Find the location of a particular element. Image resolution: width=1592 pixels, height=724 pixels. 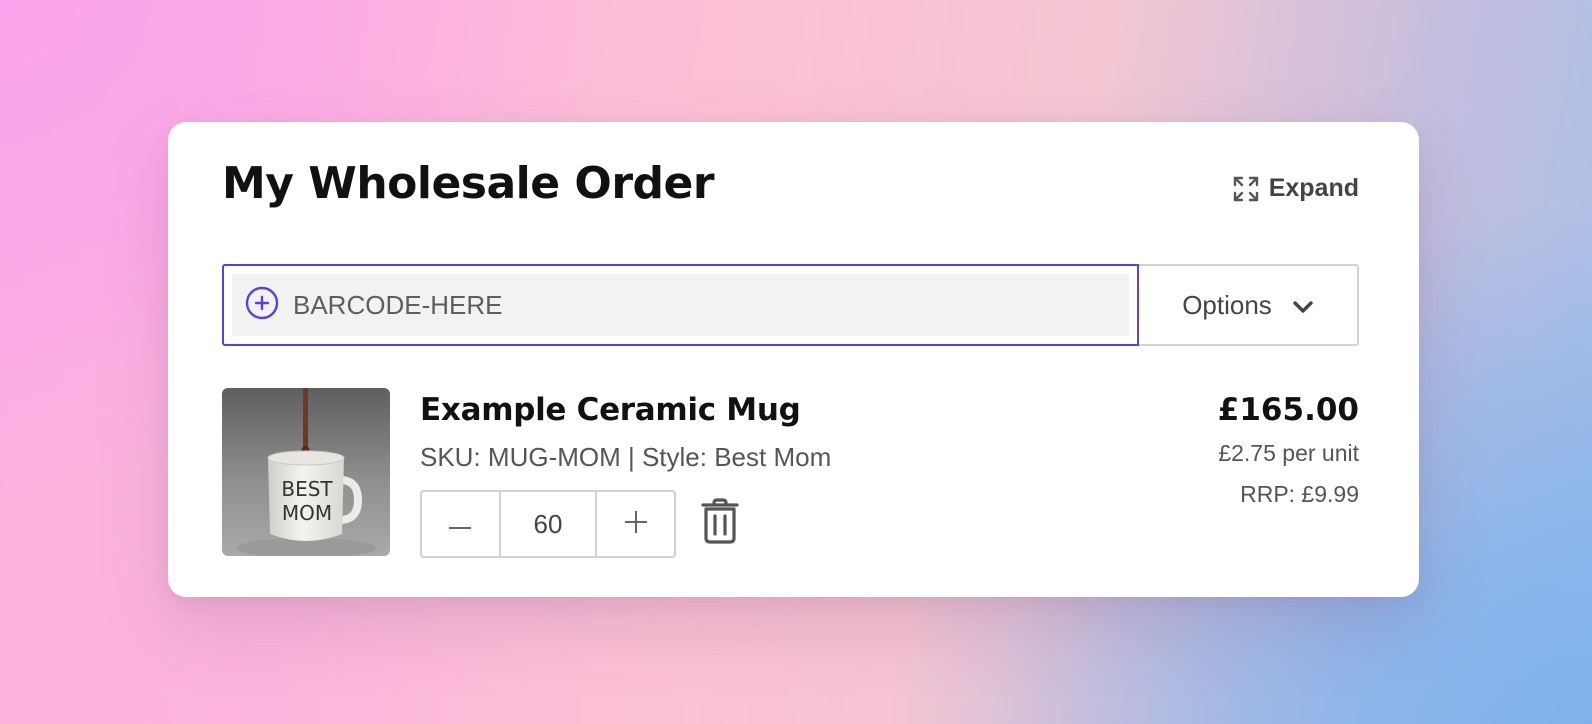

decrement-button is located at coordinates (460, 524).